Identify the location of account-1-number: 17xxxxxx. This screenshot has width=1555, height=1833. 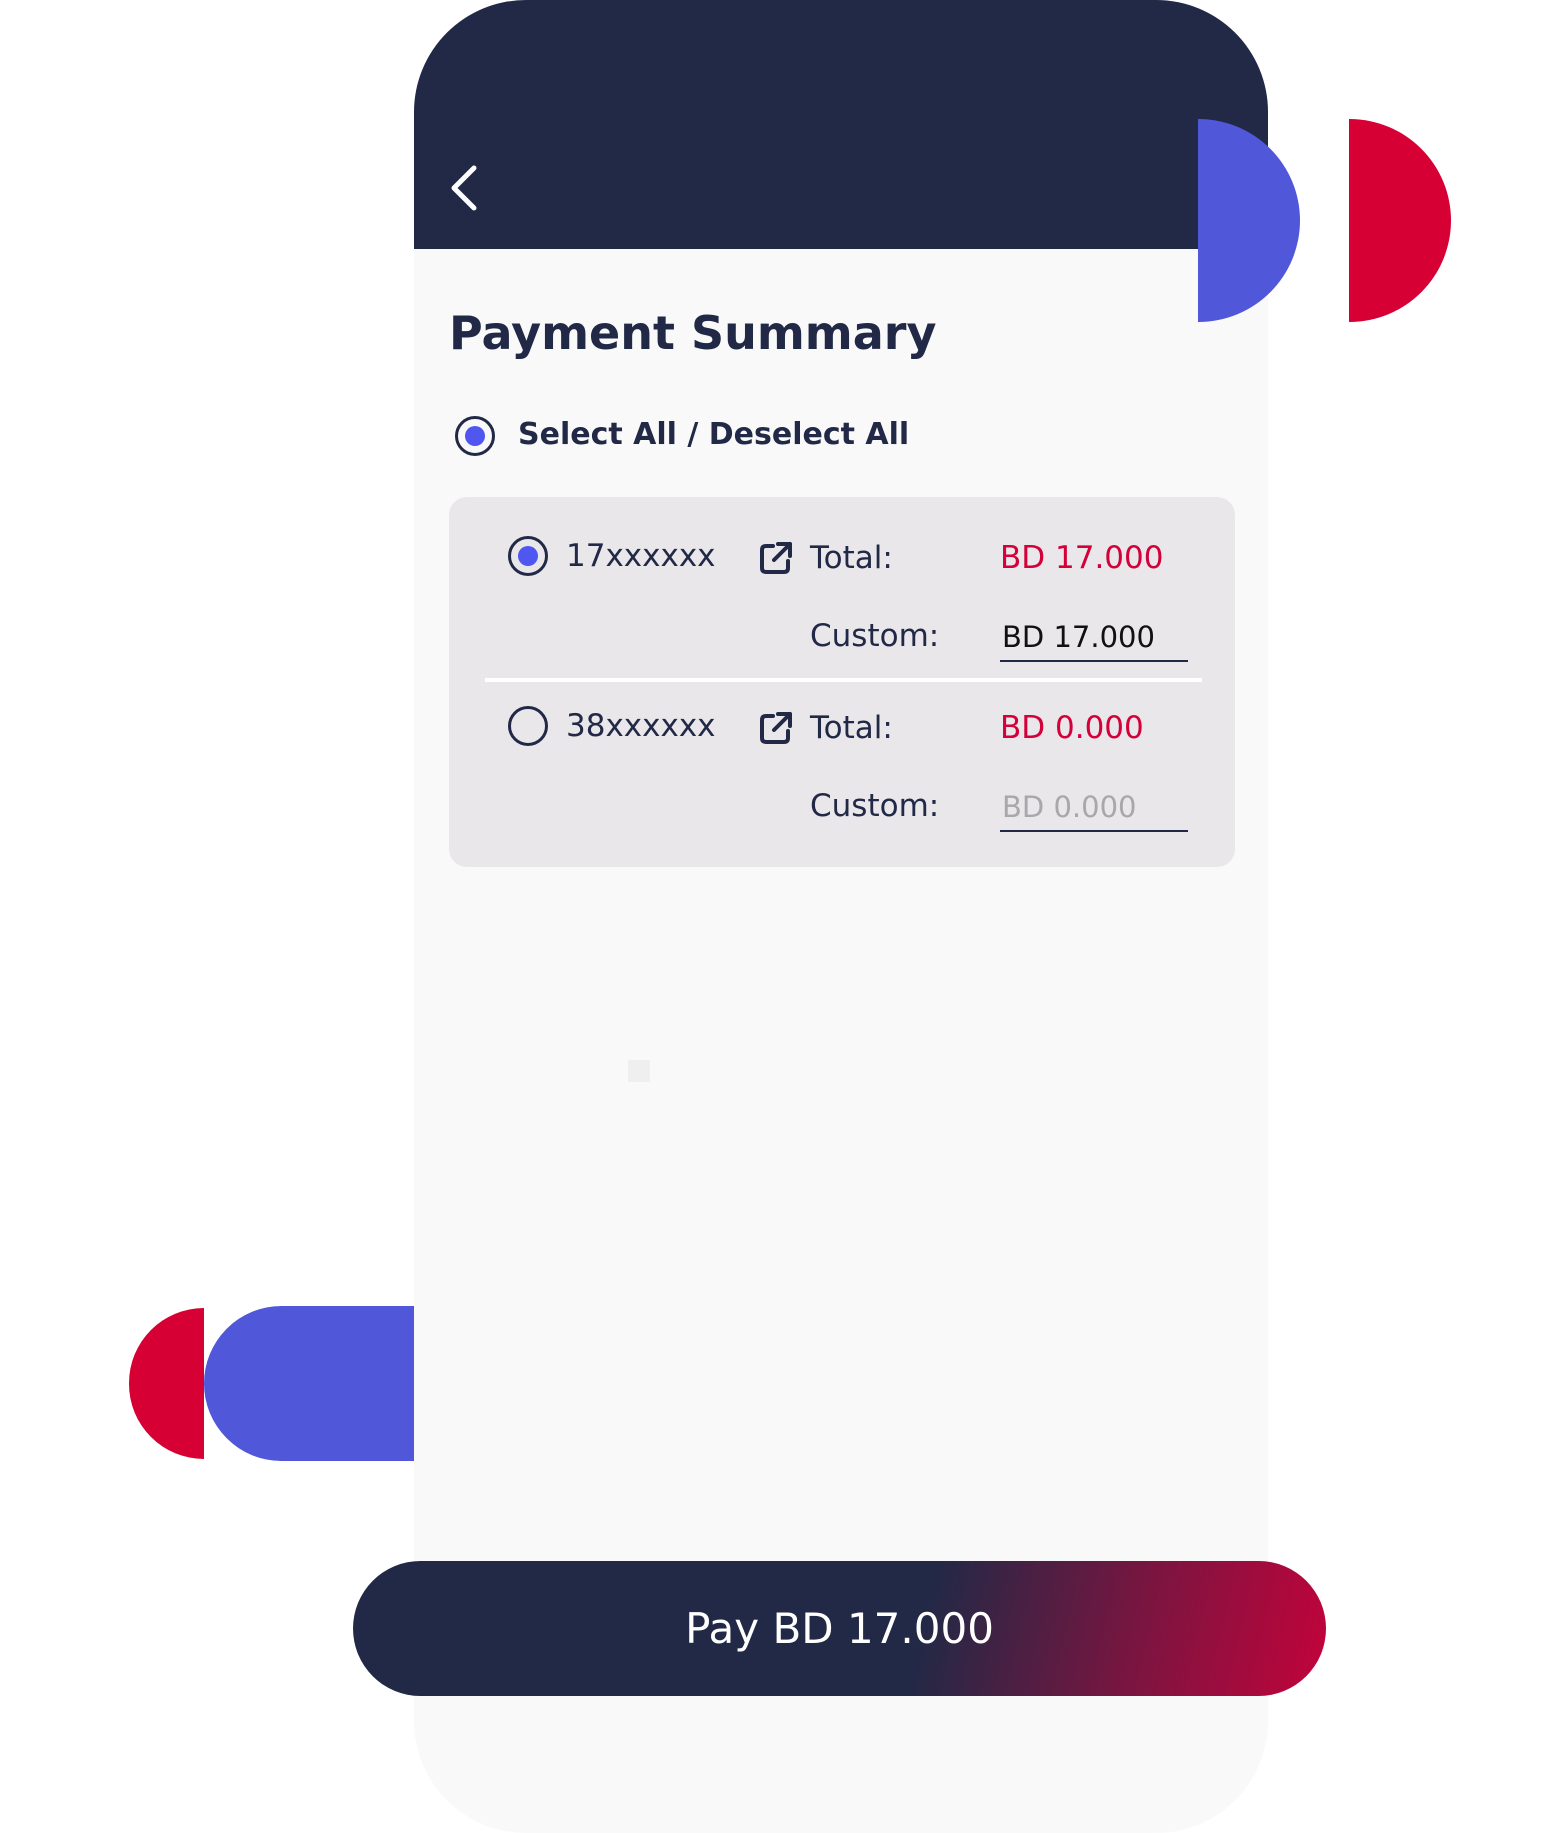
(641, 556).